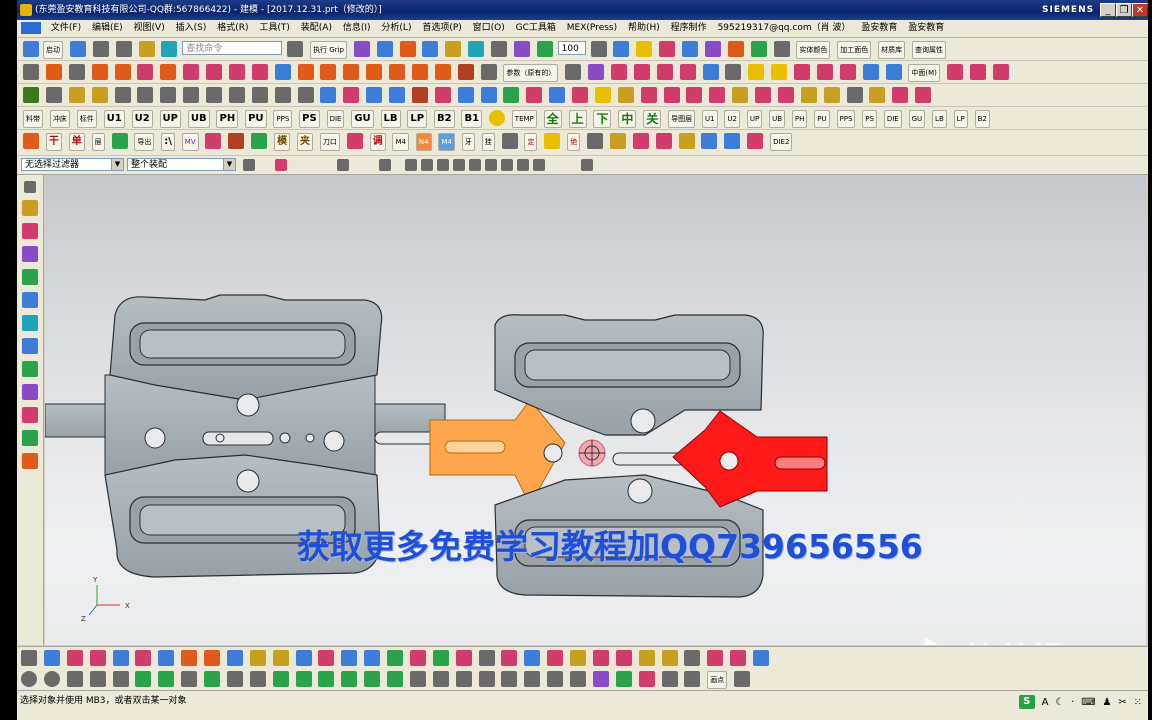  I want to click on solid-color-button: 实体颜色, so click(813, 50).